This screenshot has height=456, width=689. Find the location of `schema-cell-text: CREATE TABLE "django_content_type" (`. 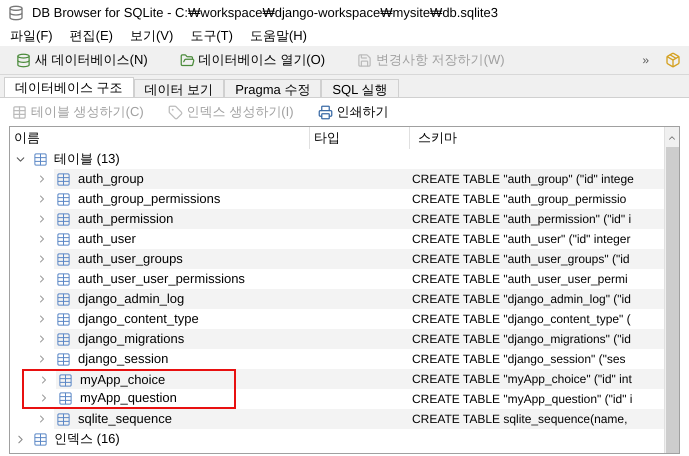

schema-cell-text: CREATE TABLE "django_content_type" ( is located at coordinates (521, 319).